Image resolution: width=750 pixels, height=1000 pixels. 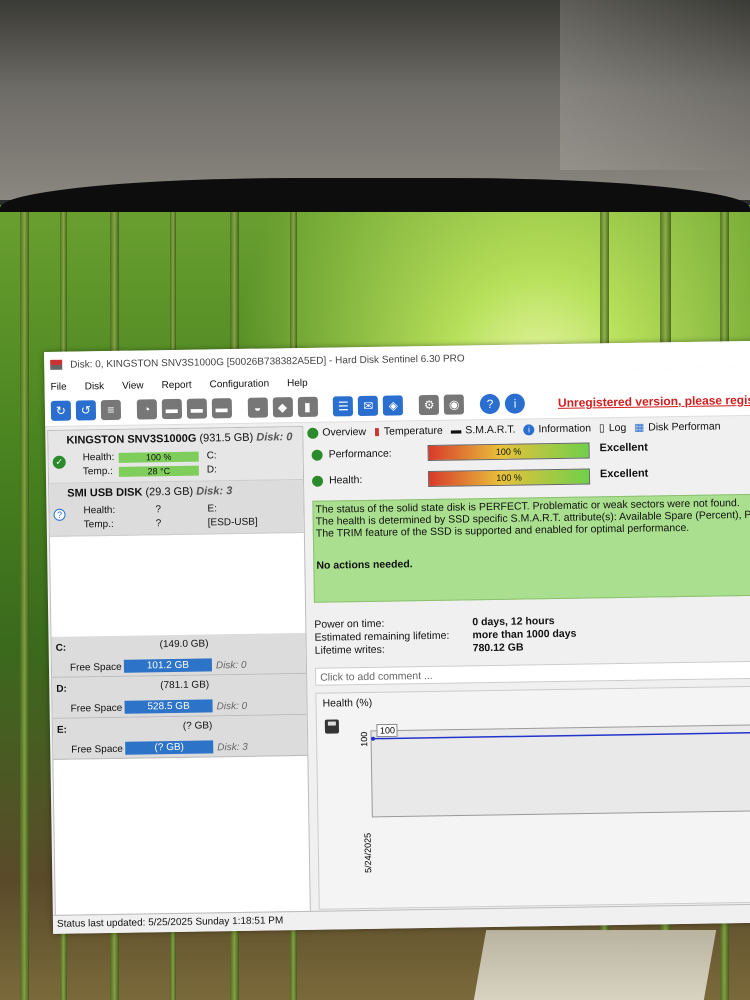 I want to click on health-chart-panel: Health (%) 100 100 5/24/2025, so click(x=532, y=797).